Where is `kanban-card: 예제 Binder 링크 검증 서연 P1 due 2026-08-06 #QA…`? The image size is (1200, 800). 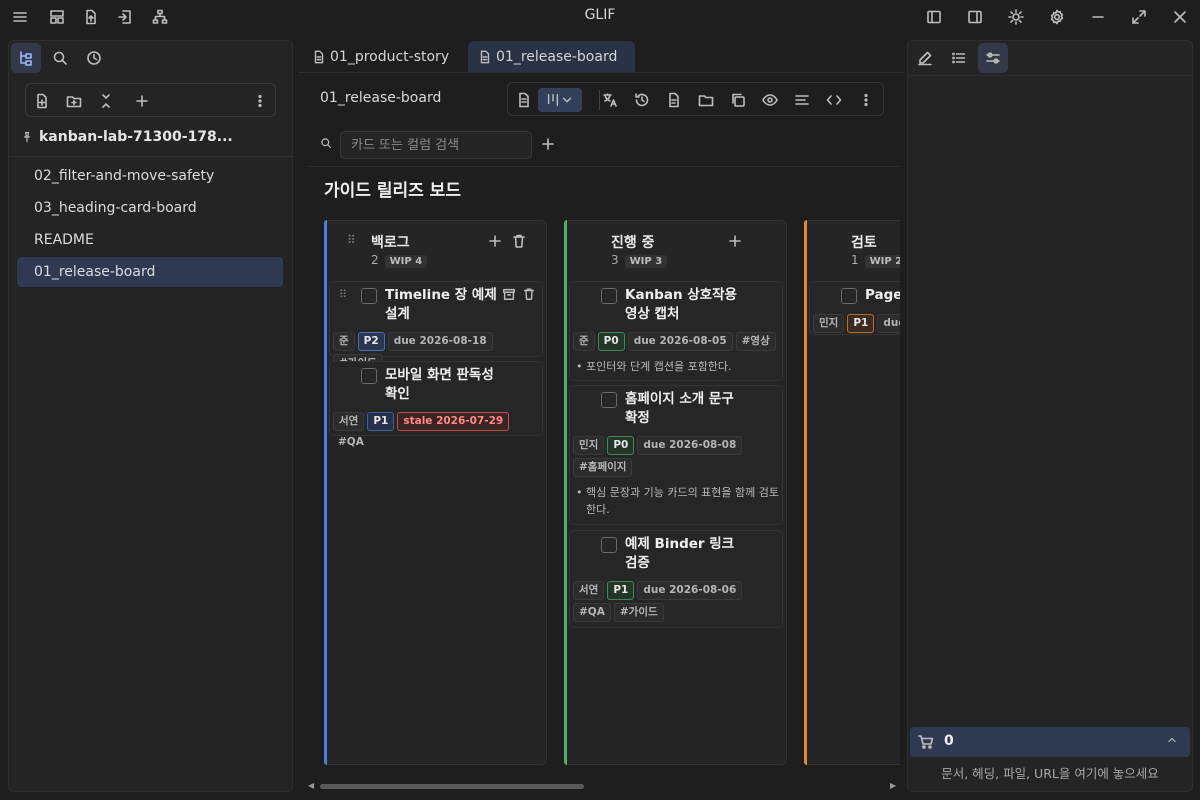
kanban-card: 예제 Binder 링크 검증 서연 P1 due 2026-08-06 #QA… is located at coordinates (676, 579).